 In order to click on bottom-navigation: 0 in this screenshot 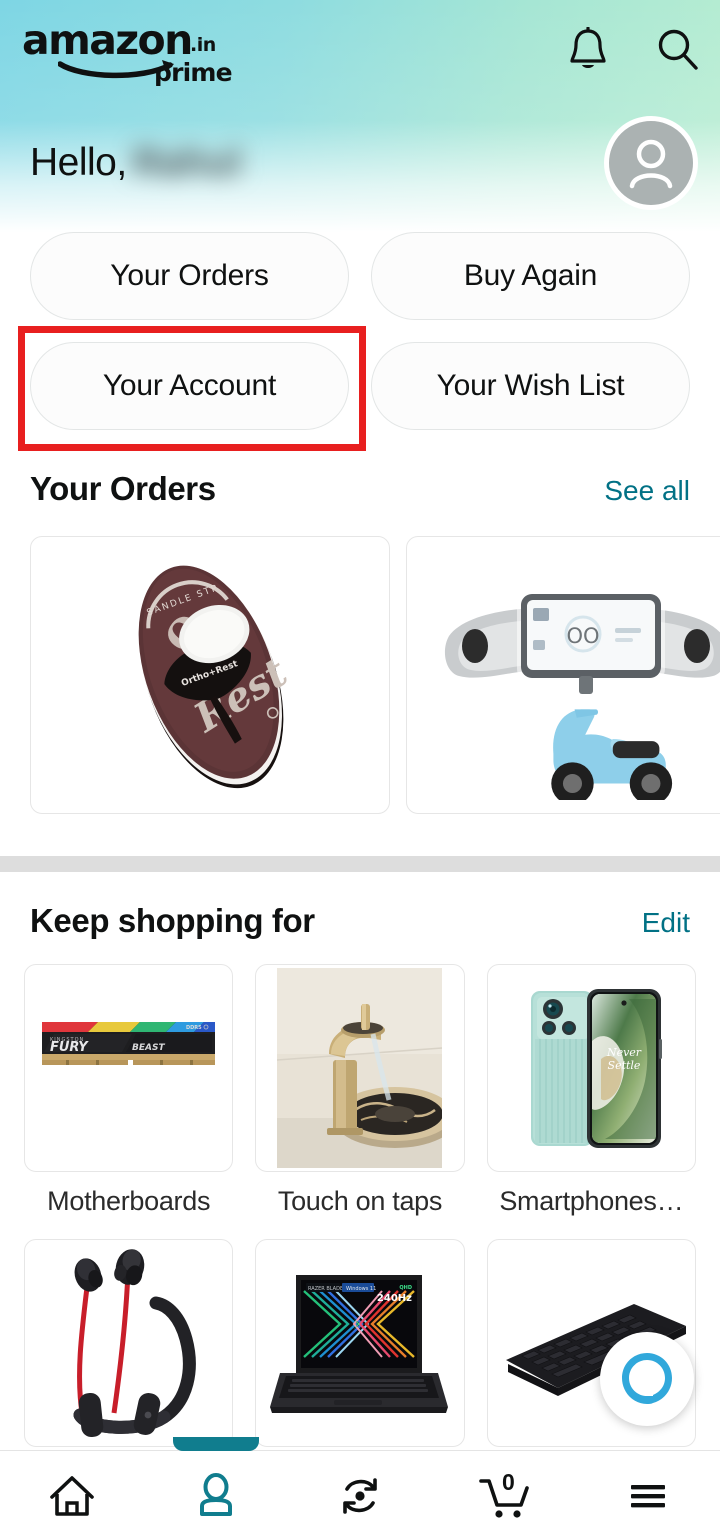, I will do `click(360, 1488)`.